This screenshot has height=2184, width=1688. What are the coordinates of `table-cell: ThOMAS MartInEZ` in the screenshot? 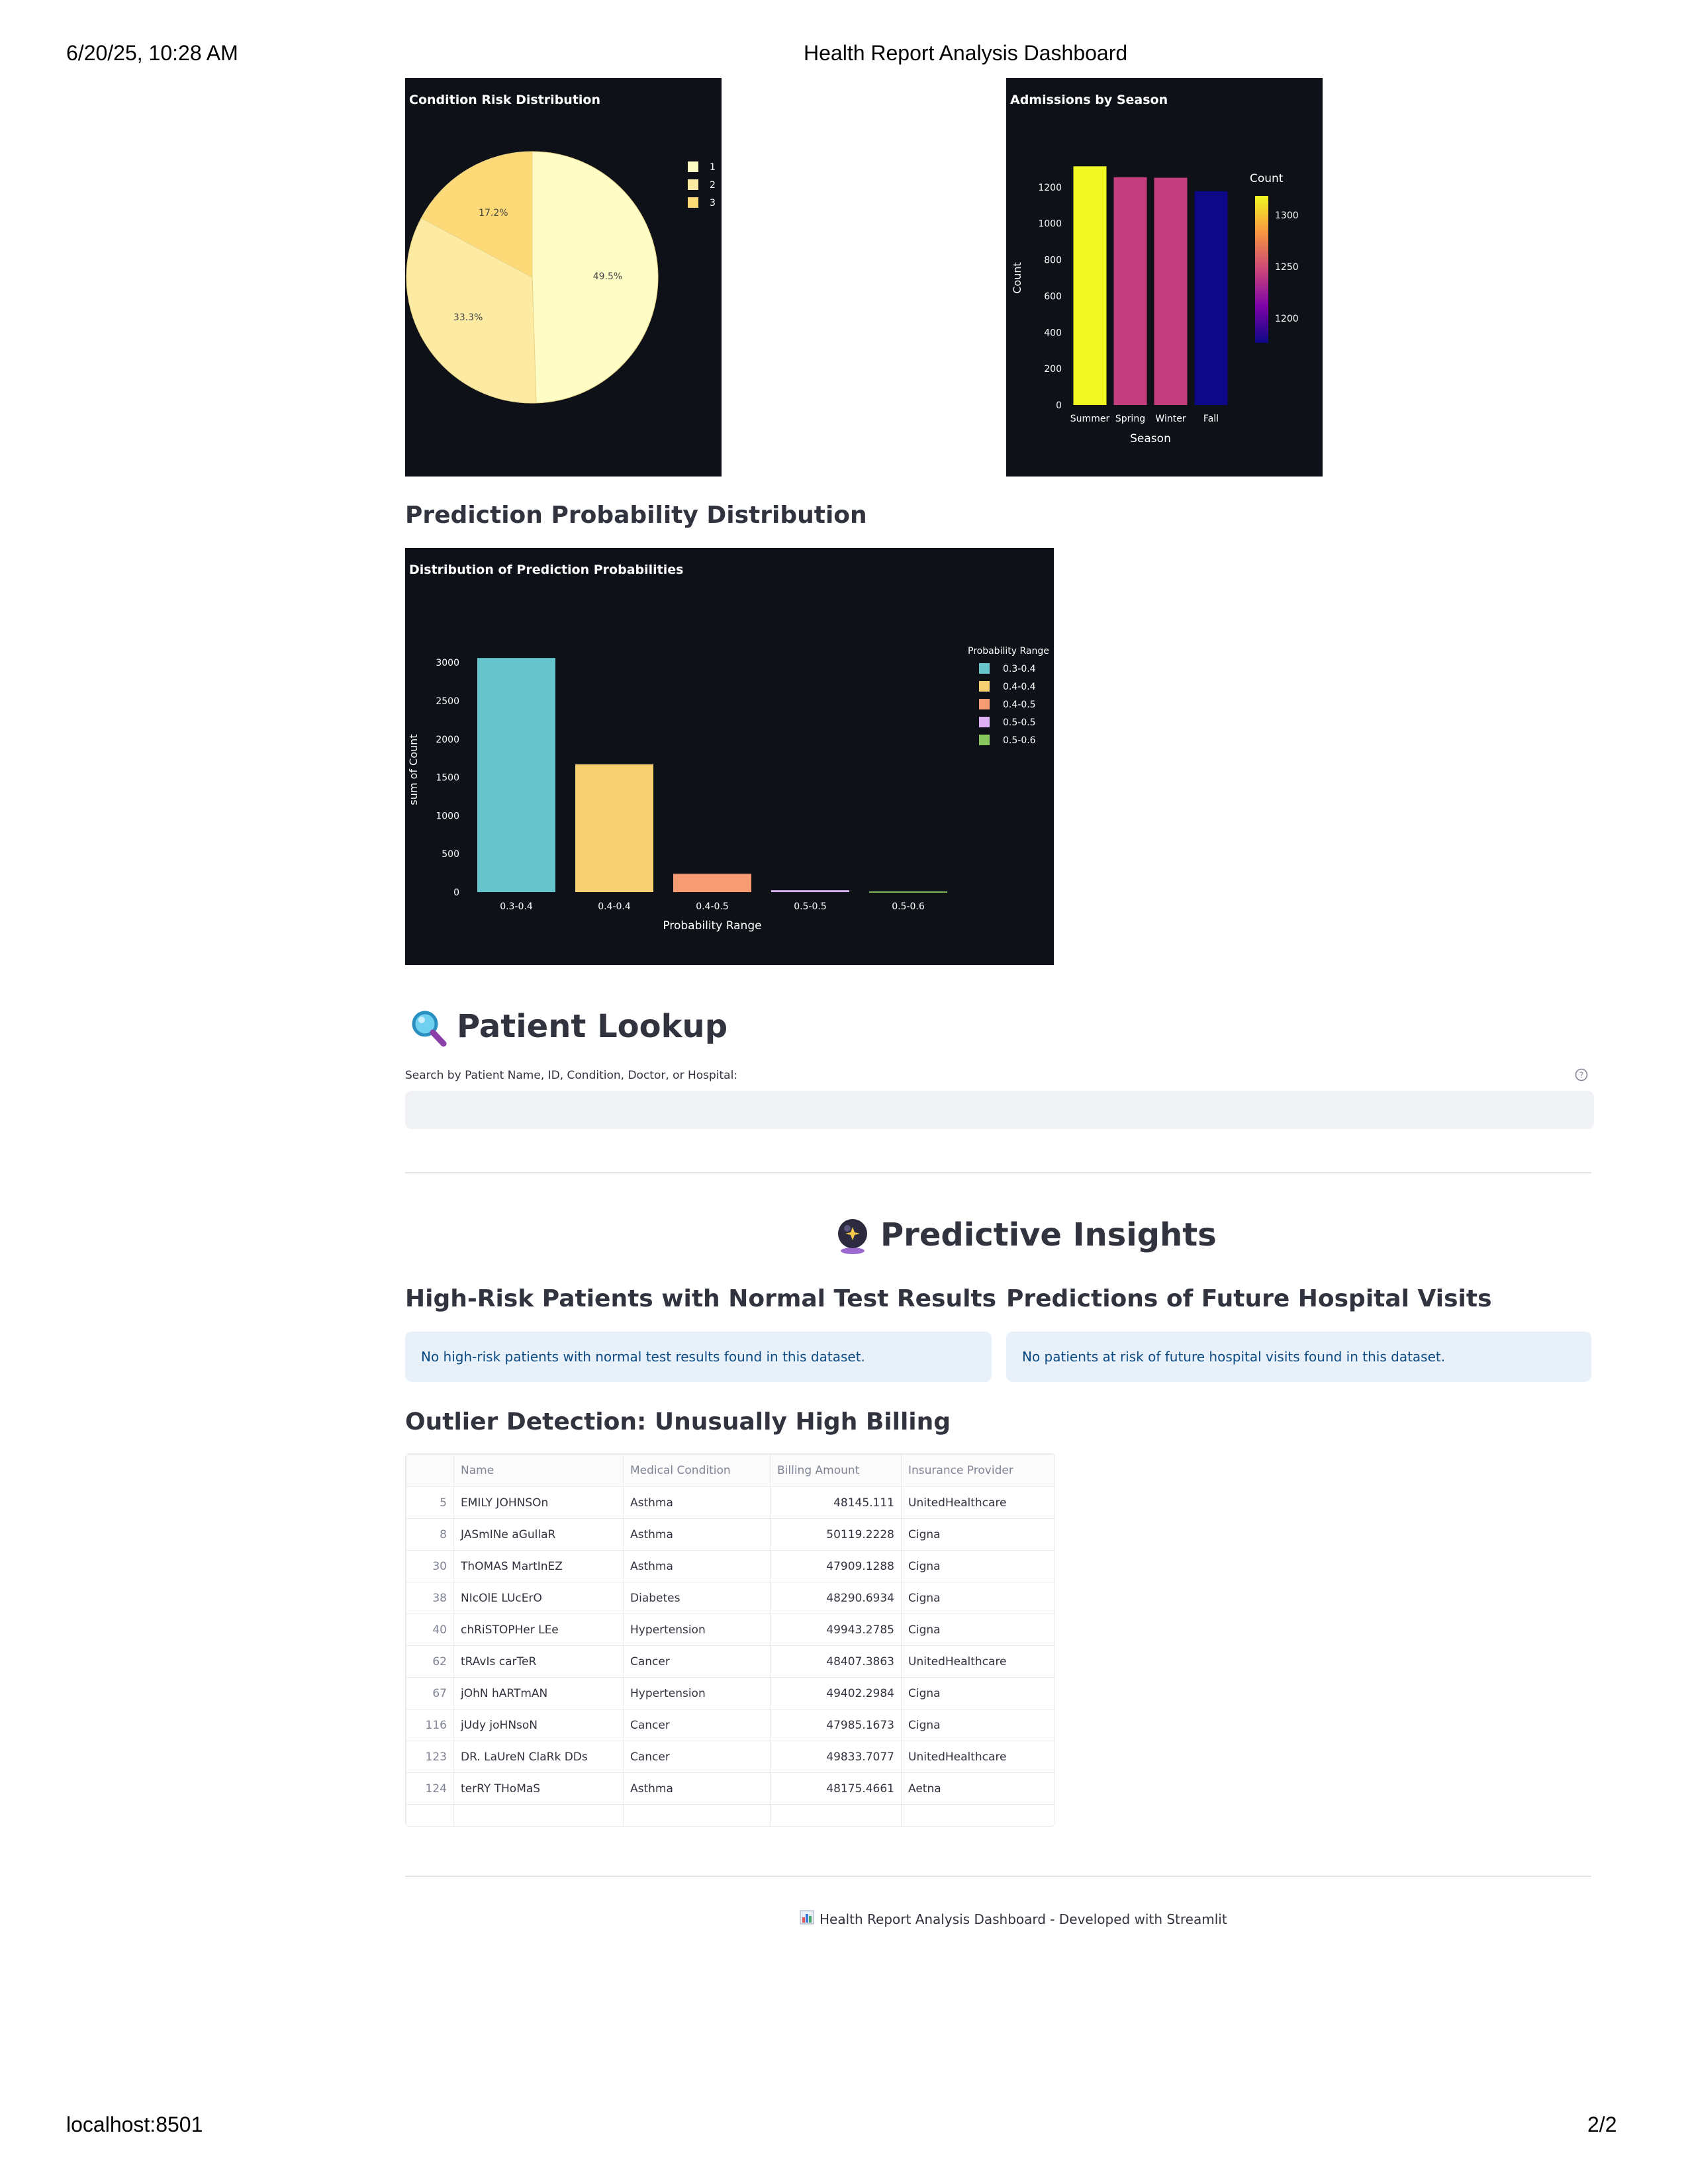 It's located at (538, 1566).